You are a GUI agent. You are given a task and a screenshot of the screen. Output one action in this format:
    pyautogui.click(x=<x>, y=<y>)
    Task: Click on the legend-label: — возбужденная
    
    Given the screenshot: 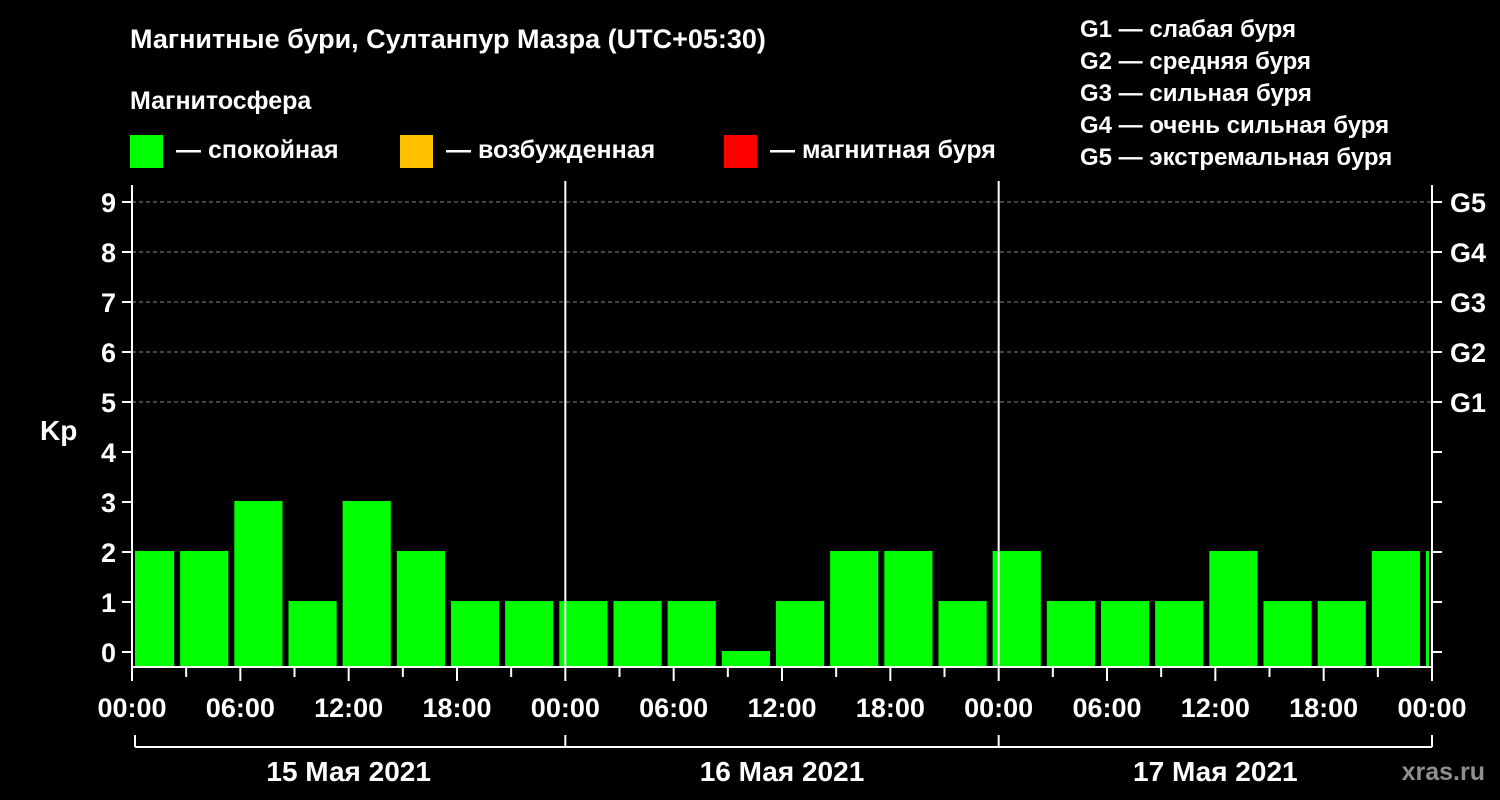 What is the action you would take?
    pyautogui.click(x=550, y=150)
    